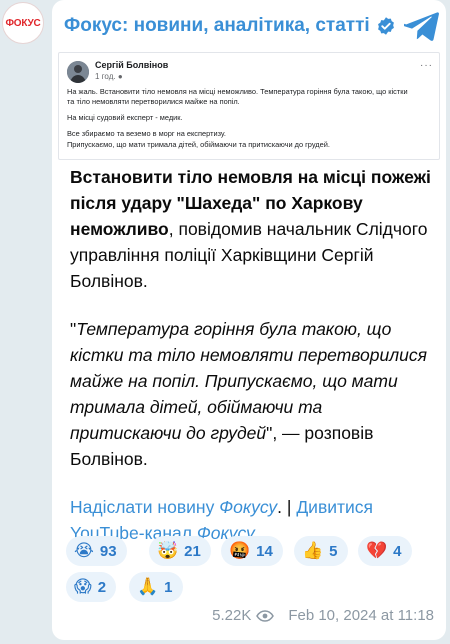 Image resolution: width=450 pixels, height=644 pixels. I want to click on channel-avatar: ФОКУС, so click(23, 23).